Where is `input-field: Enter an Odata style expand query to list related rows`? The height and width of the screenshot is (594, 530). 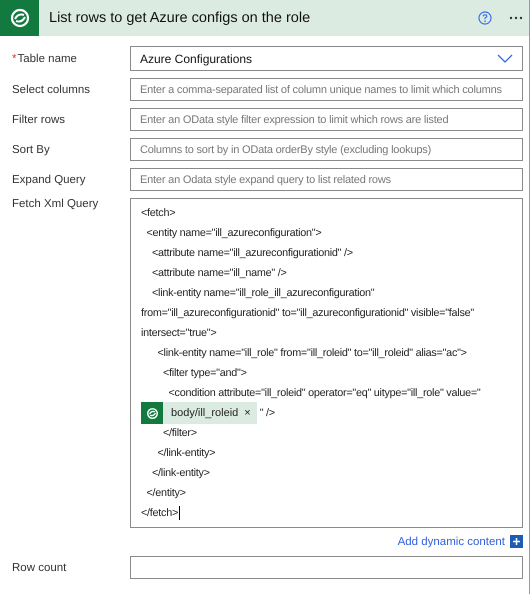 input-field: Enter an Odata style expand query to list related rows is located at coordinates (326, 179).